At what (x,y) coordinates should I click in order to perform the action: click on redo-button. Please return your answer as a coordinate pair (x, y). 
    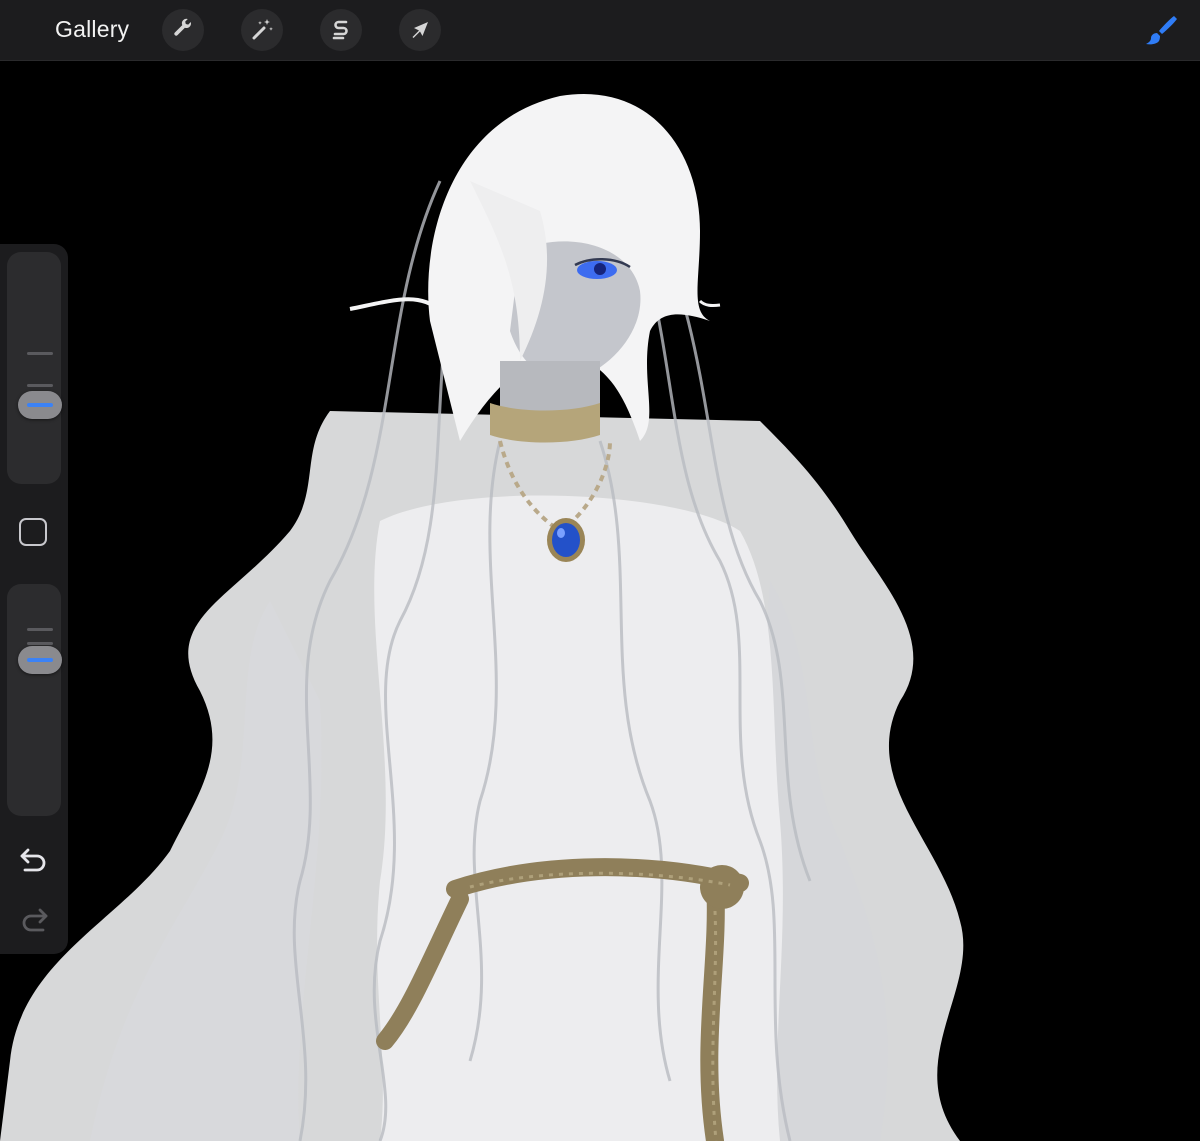
    Looking at the image, I should click on (34, 919).